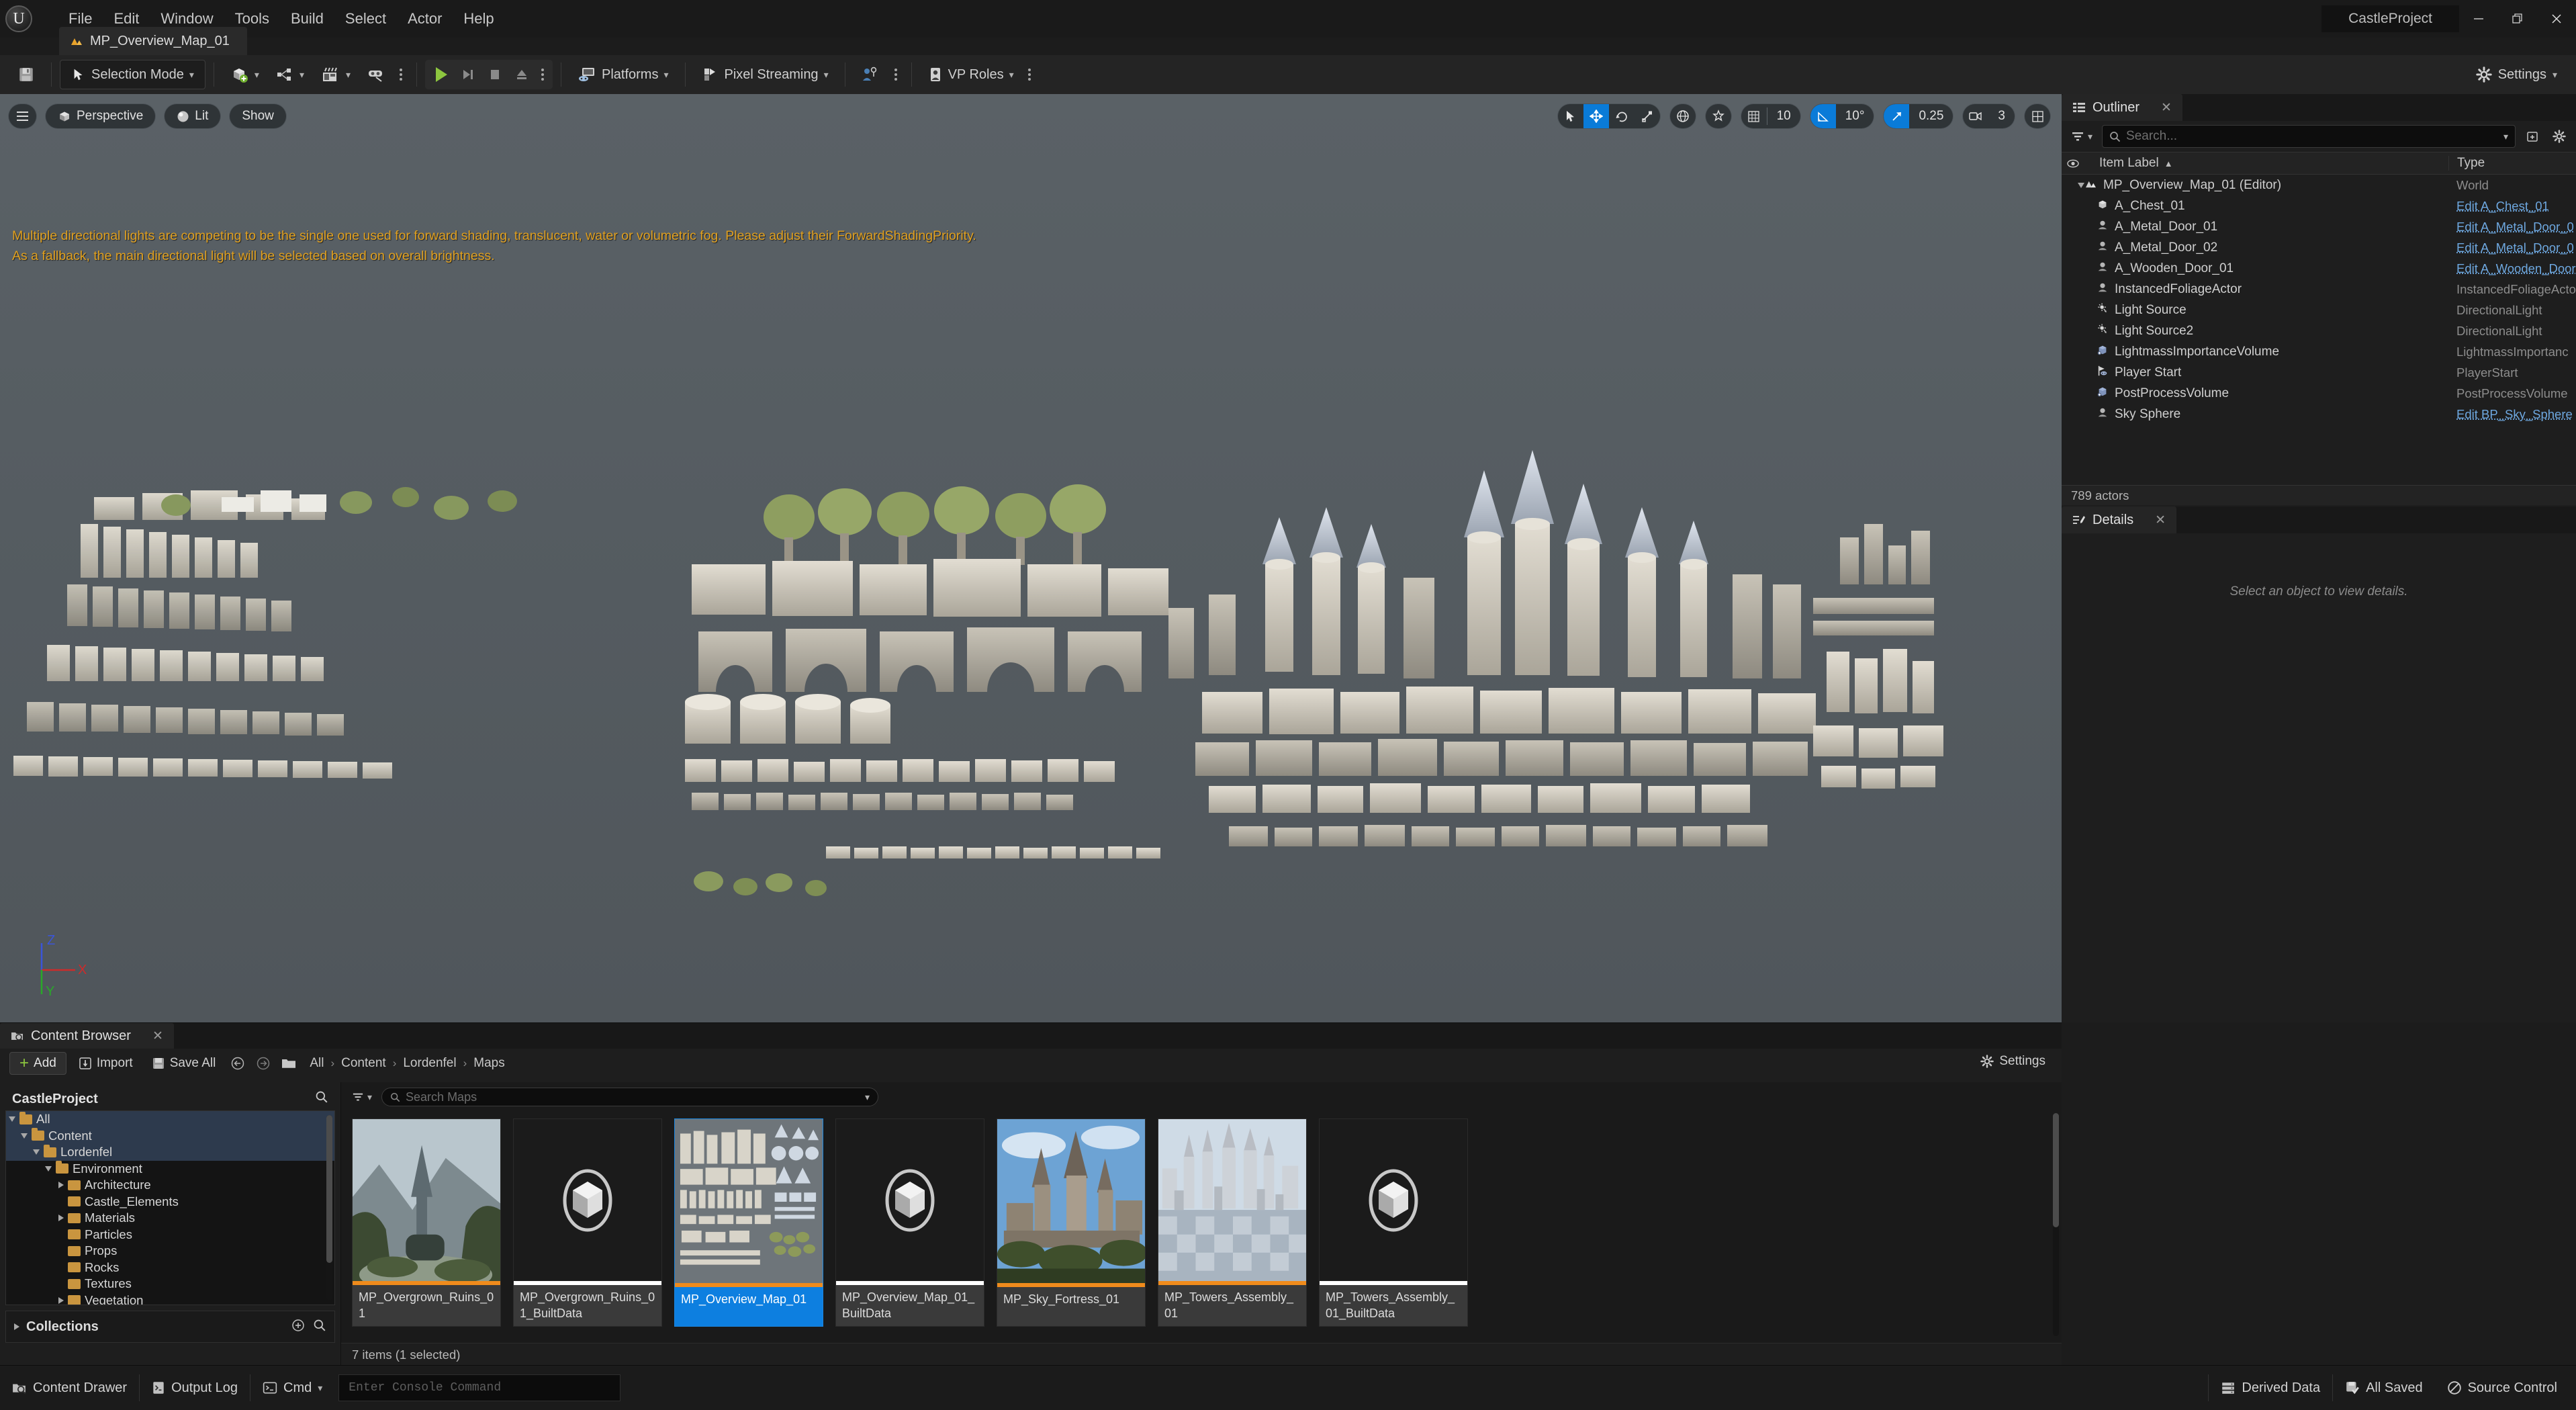 This screenshot has width=2576, height=1410. Describe the element at coordinates (1823, 116) in the screenshot. I see `angle-snap-toggle` at that location.